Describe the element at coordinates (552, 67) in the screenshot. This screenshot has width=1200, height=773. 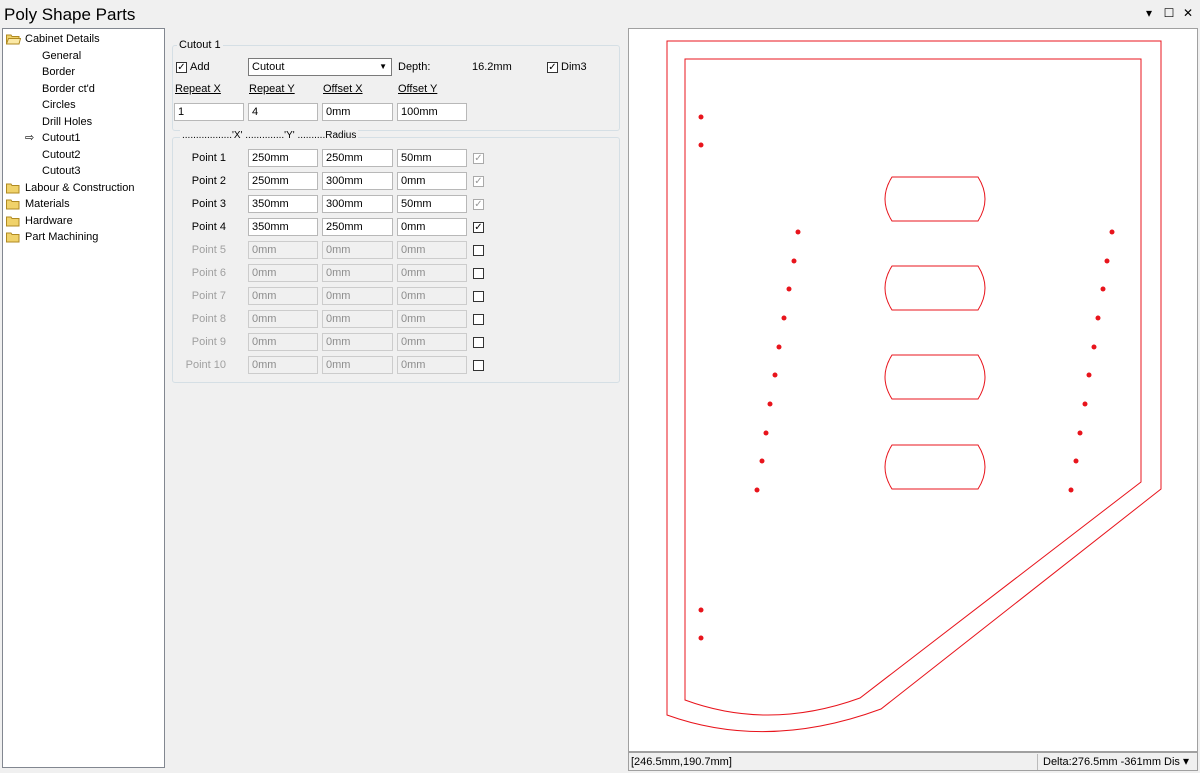
I see `dim3-checkbox: ✓` at that location.